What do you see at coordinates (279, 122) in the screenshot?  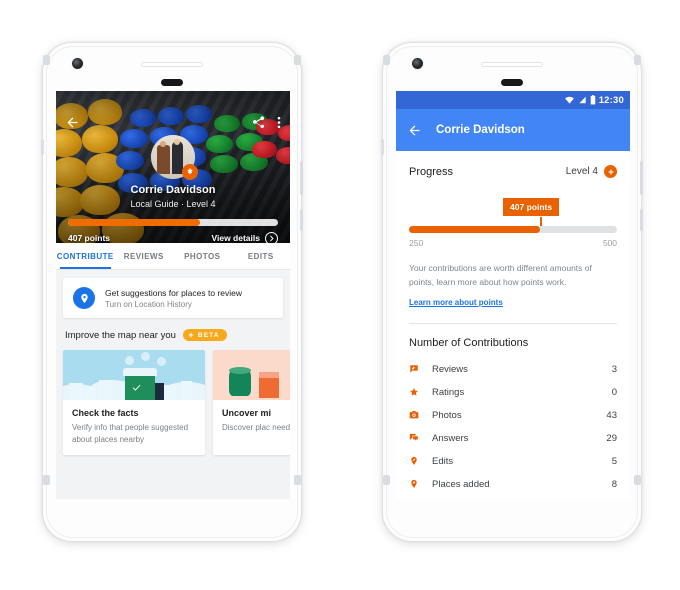 I see `overflow-menu-icon` at bounding box center [279, 122].